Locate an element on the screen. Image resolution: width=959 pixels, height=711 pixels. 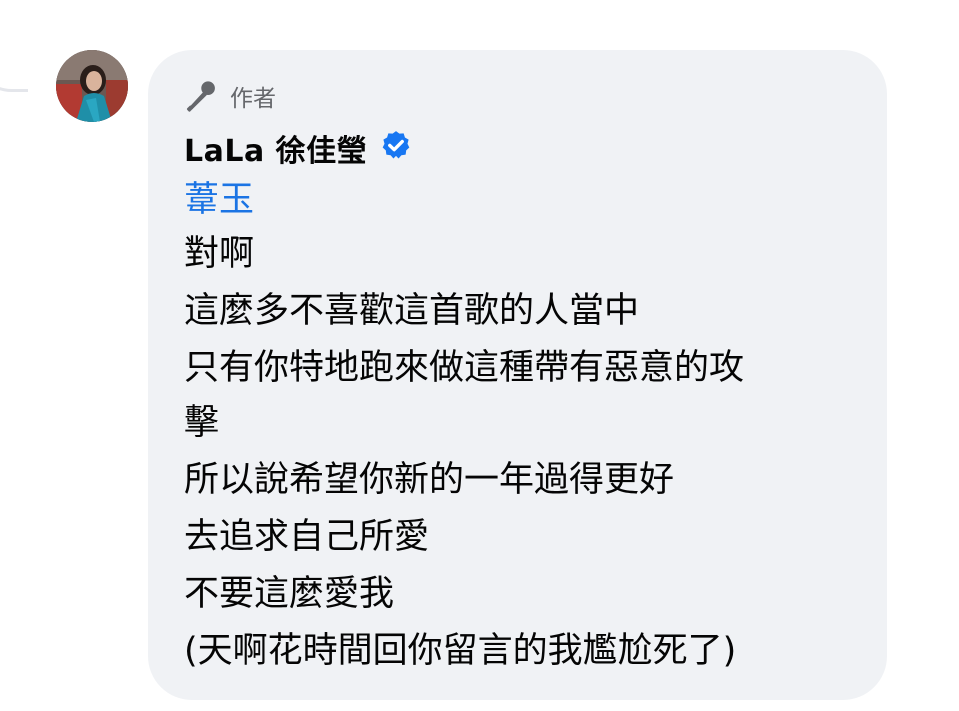
comment-line: 去追求自己所愛 is located at coordinates (307, 537).